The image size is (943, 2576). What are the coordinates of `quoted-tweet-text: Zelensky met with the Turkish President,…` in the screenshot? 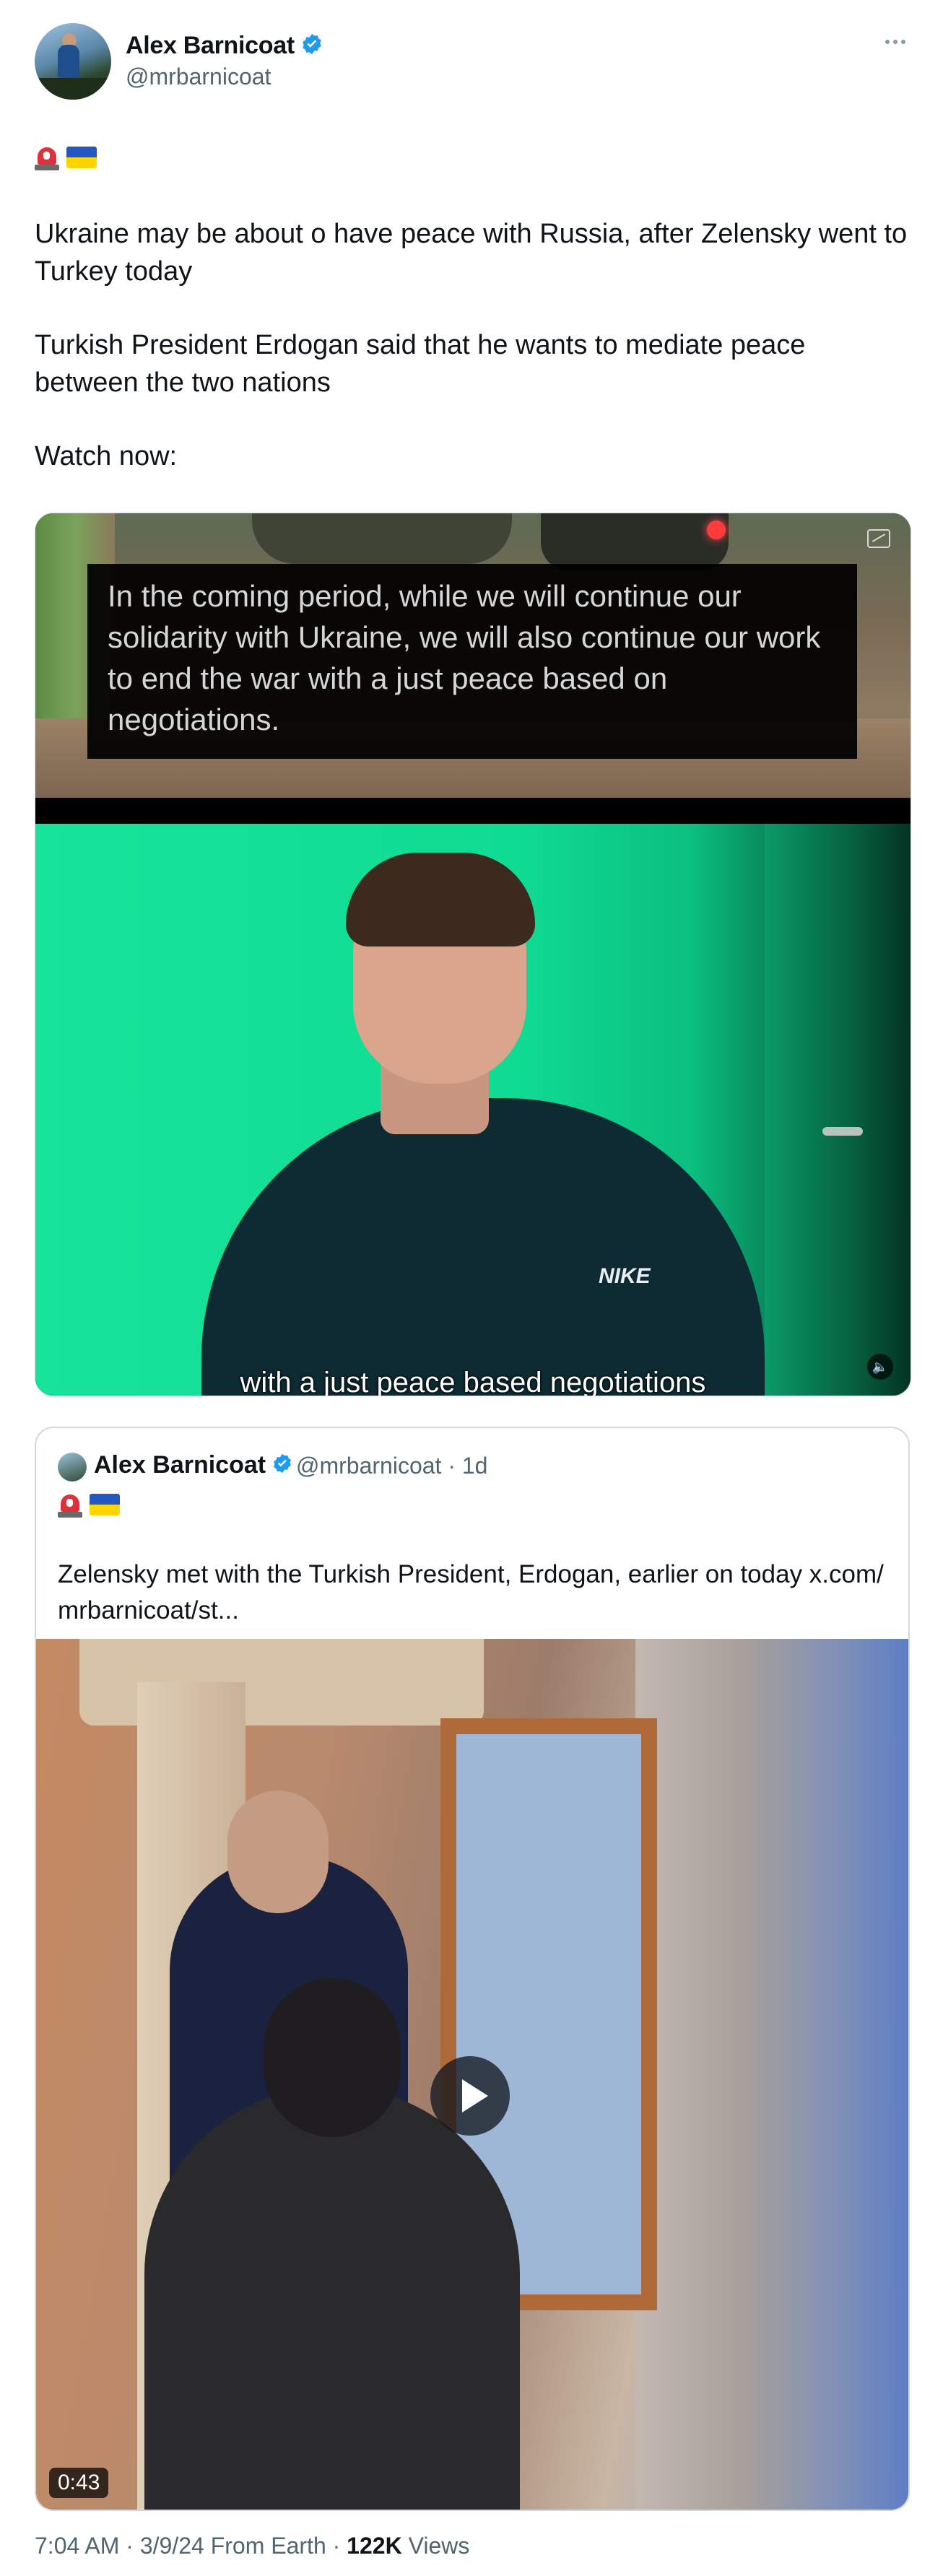 It's located at (471, 1592).